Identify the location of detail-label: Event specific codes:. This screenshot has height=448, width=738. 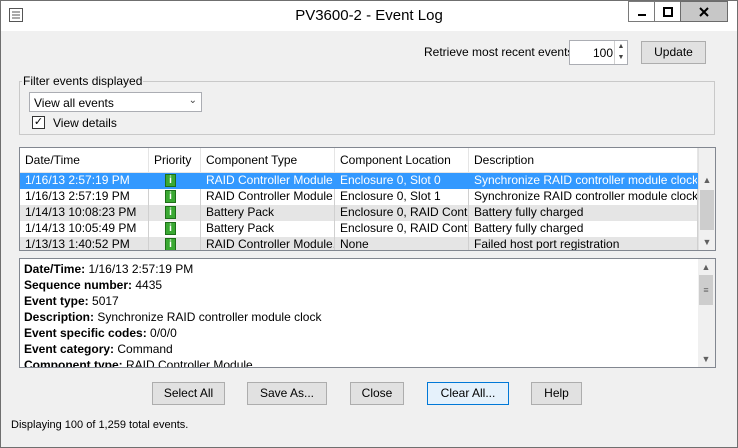
(85, 333).